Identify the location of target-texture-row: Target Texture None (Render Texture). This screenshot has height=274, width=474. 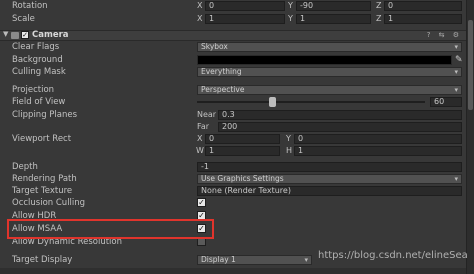
(233, 191).